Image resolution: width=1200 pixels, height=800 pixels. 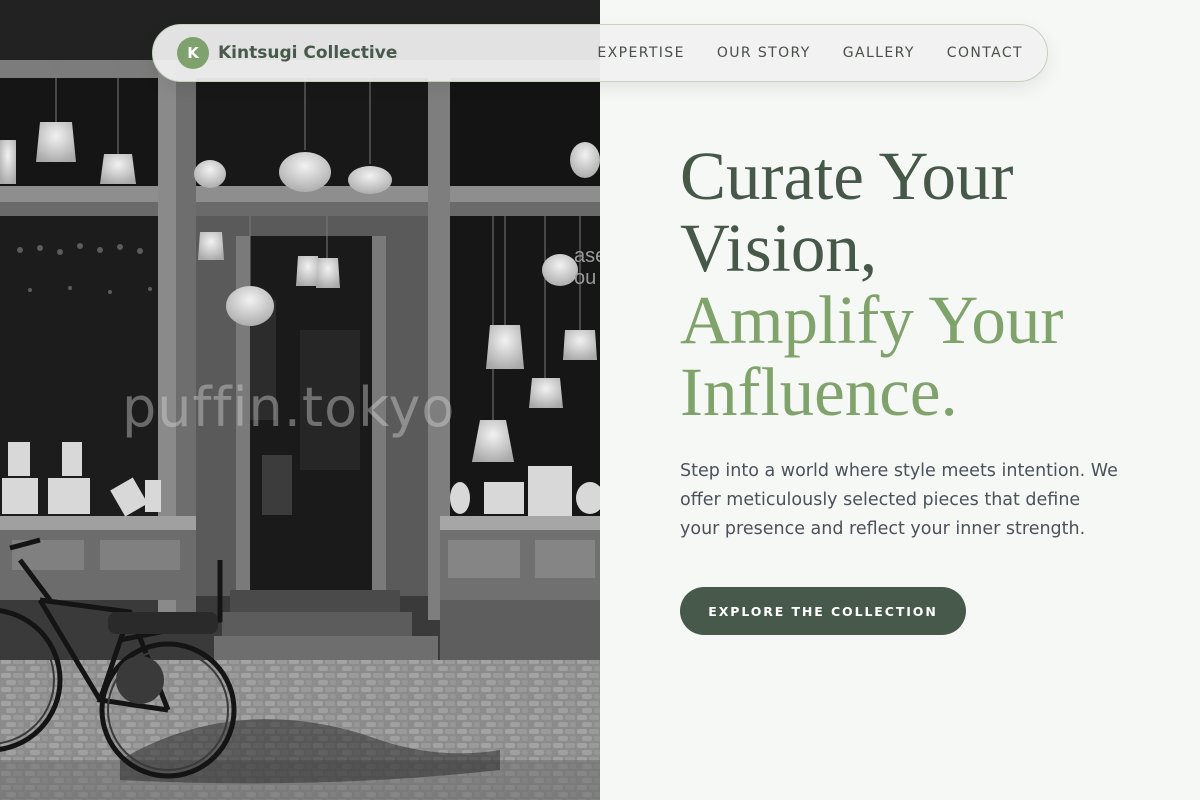 I want to click on headline-line-1: Curate Your, so click(x=847, y=176).